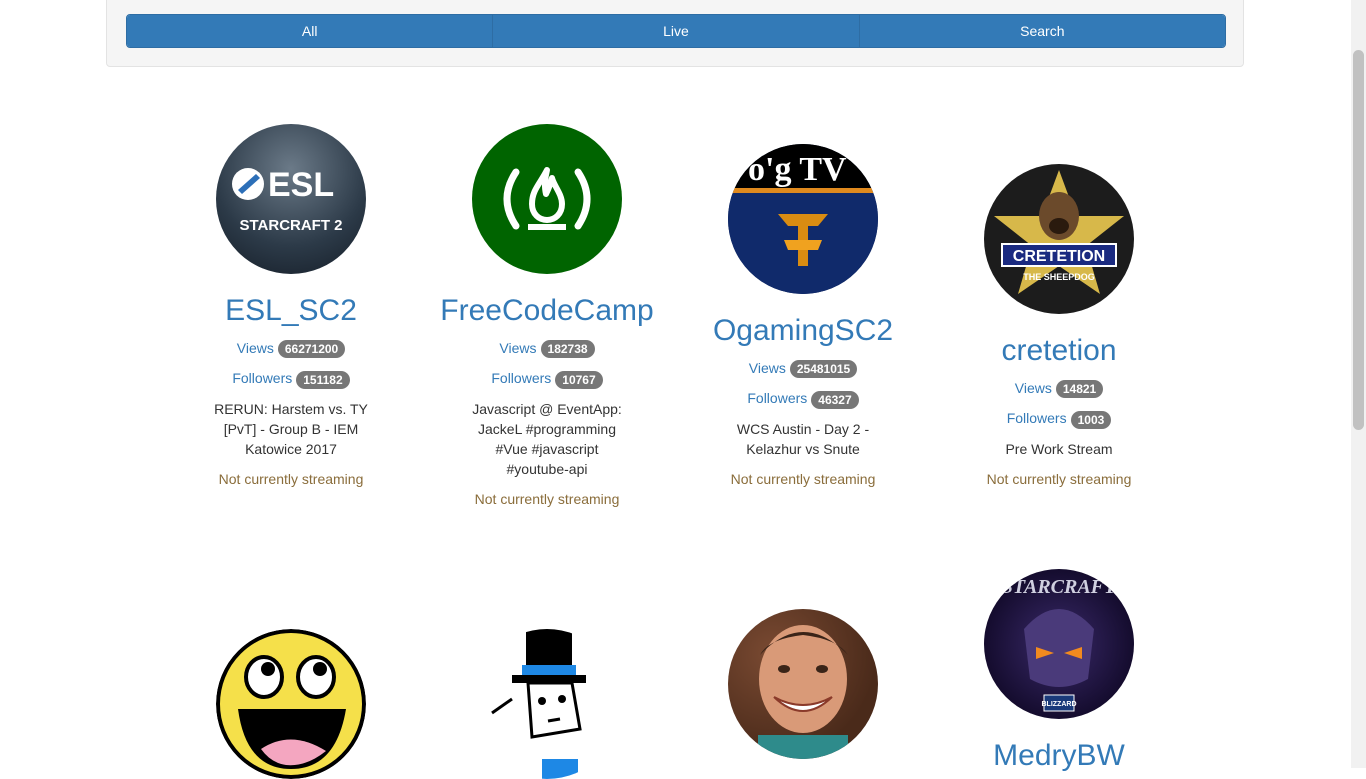  I want to click on channel-avatar-ogaming: o'g TV, so click(803, 219).